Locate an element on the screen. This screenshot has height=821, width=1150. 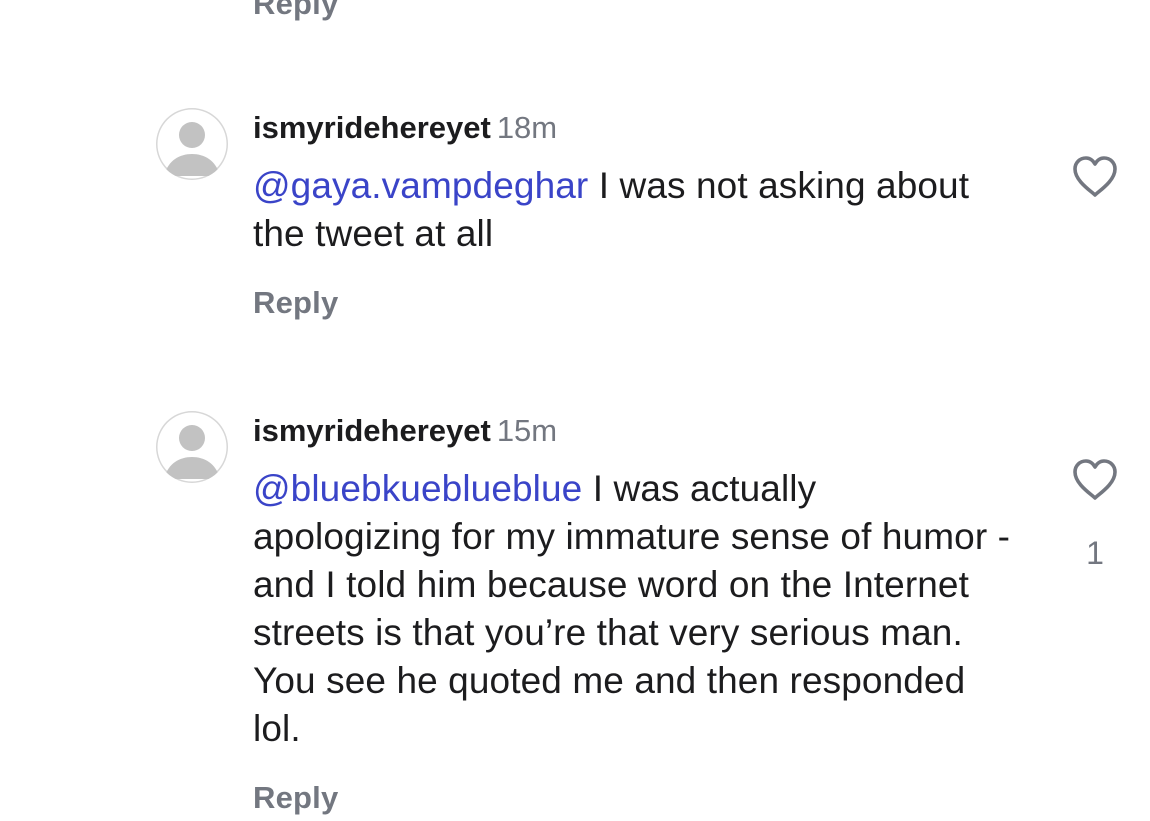
timestamp: 15m is located at coordinates (527, 430).